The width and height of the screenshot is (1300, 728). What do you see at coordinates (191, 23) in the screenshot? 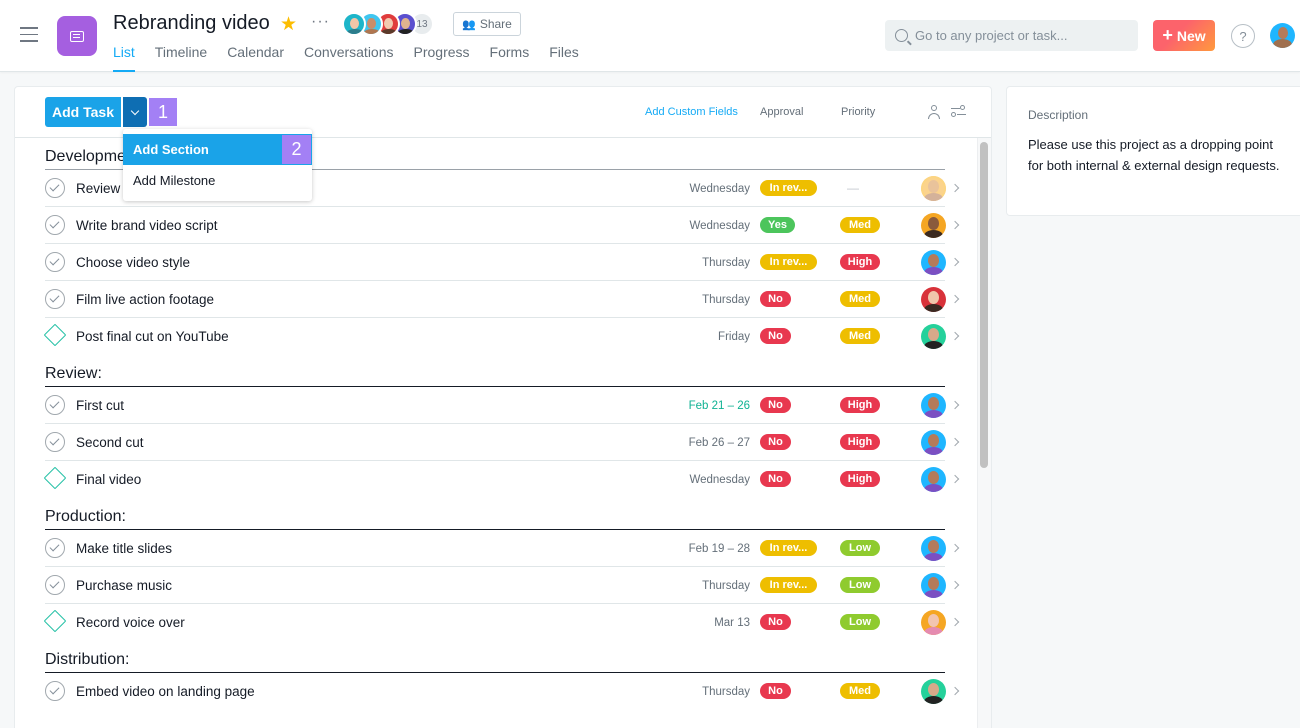
I see `project-title: Rebranding video` at bounding box center [191, 23].